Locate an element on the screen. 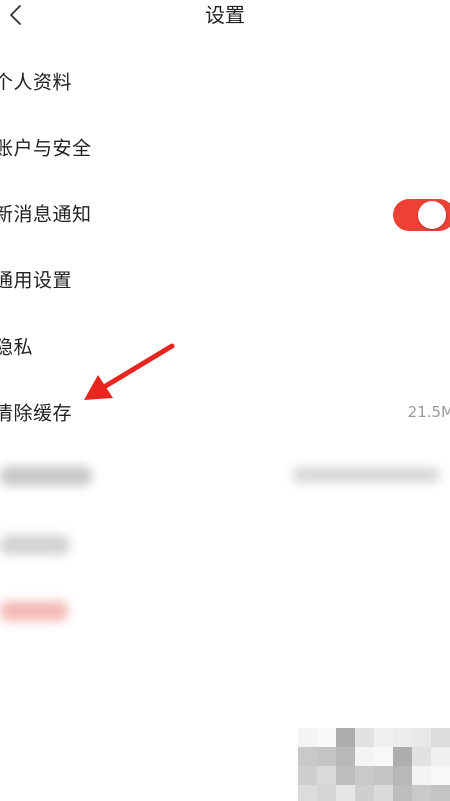  settings-item-general: 通用设置 is located at coordinates (225, 279).